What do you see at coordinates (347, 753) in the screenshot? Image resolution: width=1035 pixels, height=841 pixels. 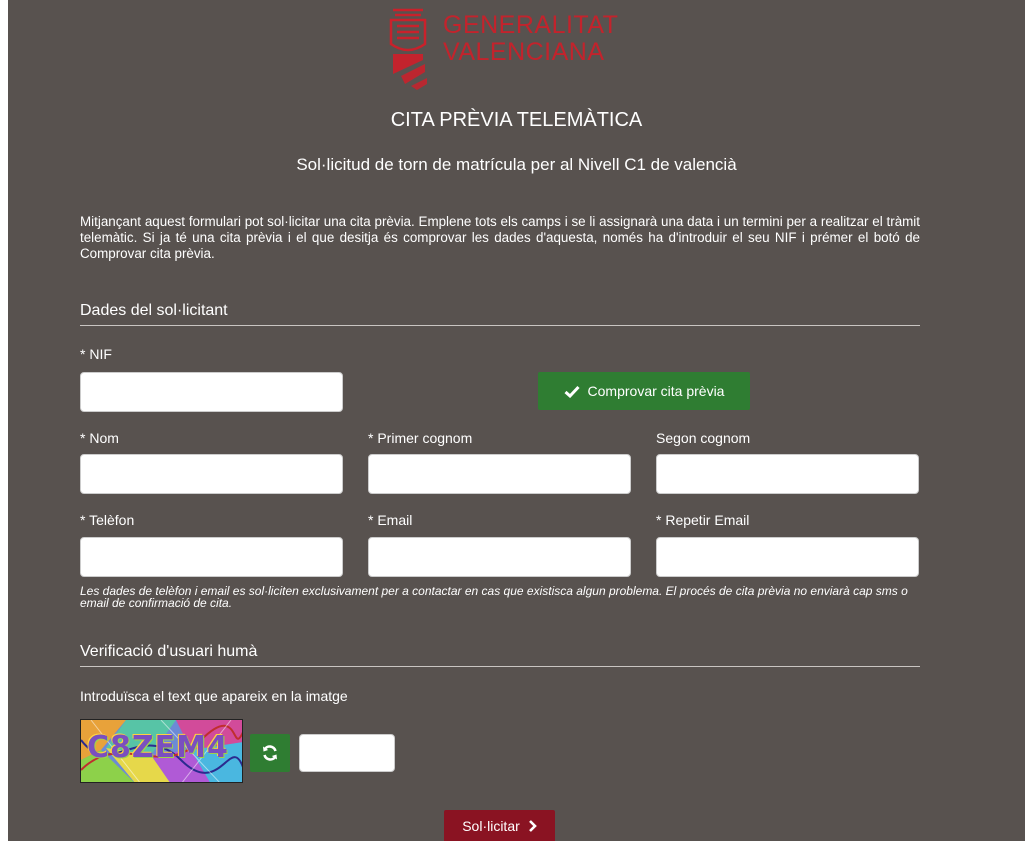 I see `captcha-field` at bounding box center [347, 753].